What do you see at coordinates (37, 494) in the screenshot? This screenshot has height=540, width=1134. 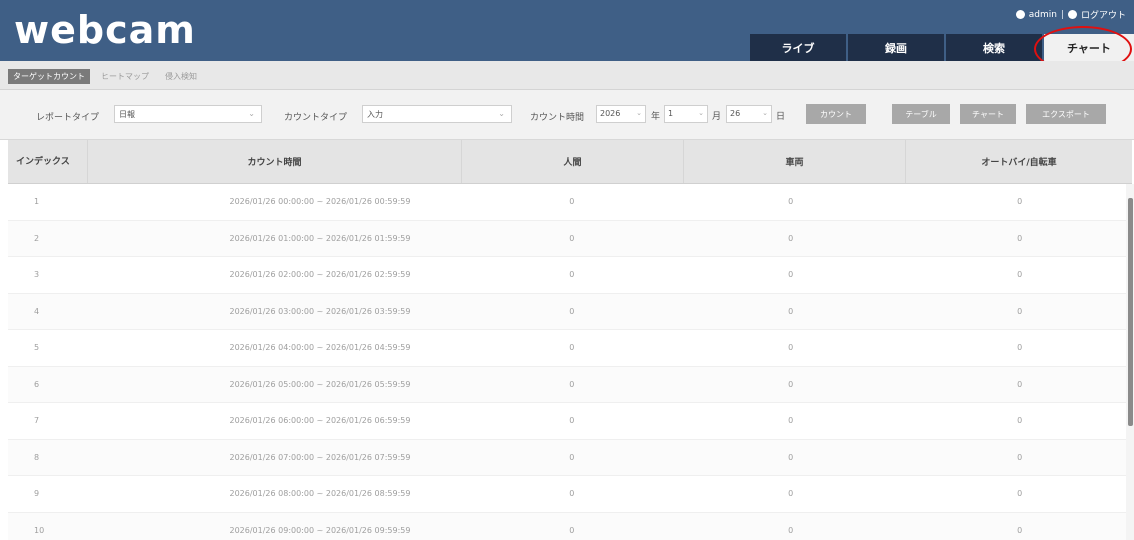 I see `cell-index: 9` at bounding box center [37, 494].